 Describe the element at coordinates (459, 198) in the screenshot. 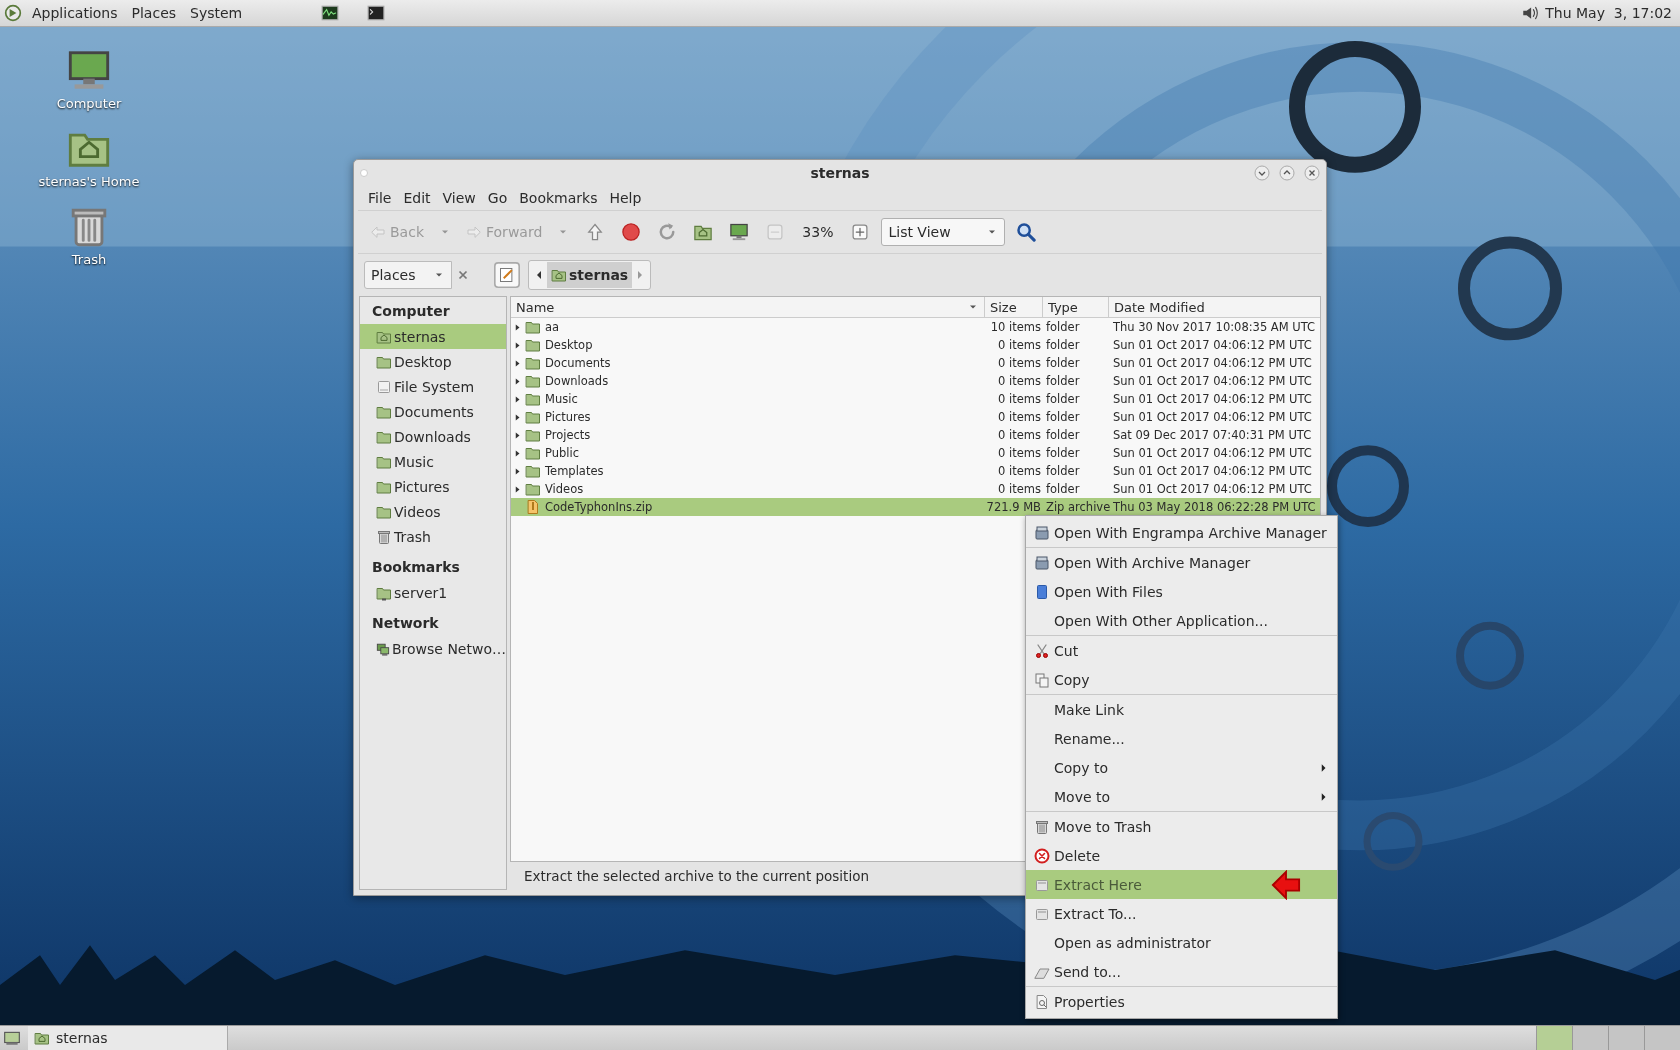

I see `menu-item: View` at that location.